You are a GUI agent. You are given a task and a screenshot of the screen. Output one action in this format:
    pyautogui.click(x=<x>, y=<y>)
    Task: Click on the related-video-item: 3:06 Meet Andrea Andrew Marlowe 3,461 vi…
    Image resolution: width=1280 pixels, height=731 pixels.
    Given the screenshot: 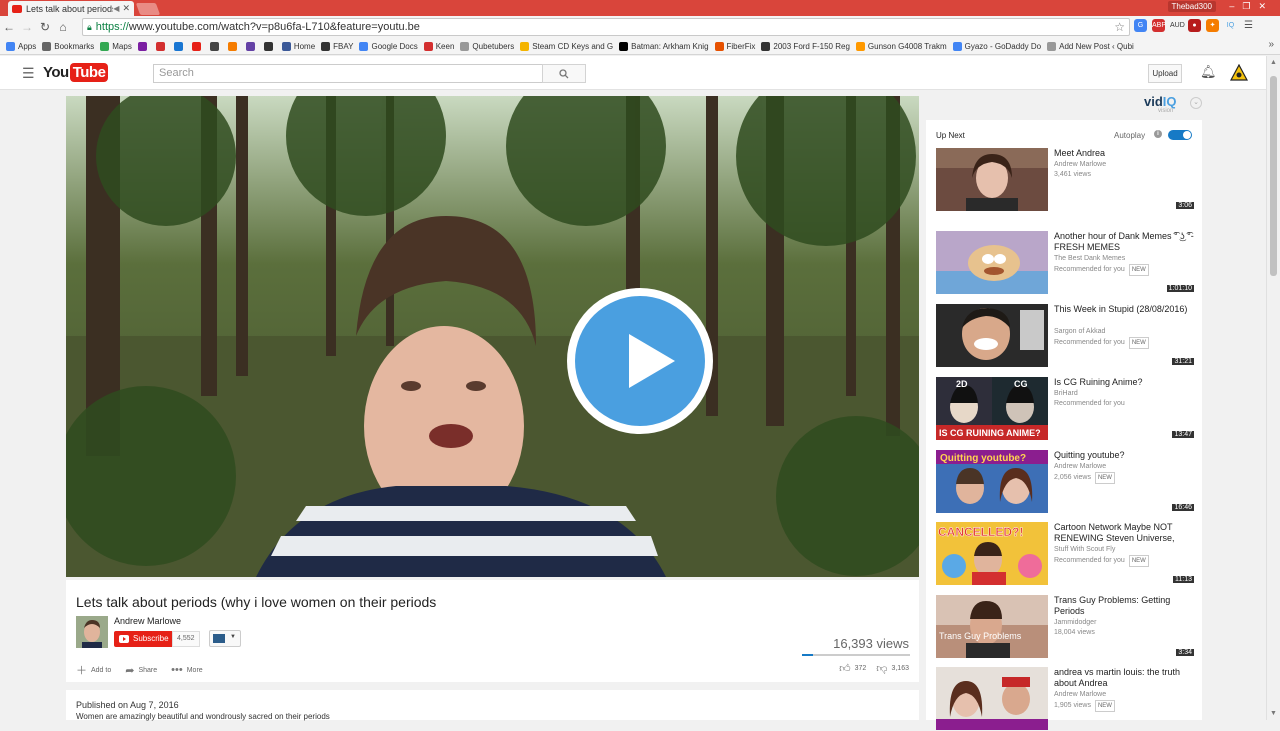 What is the action you would take?
    pyautogui.click(x=1066, y=180)
    